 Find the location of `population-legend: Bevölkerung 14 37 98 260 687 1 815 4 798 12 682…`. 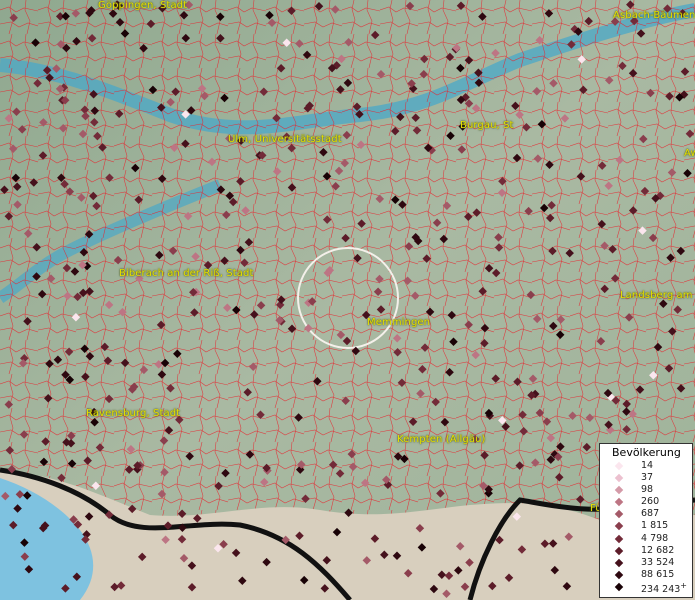

population-legend: Bevölkerung 14 37 98 260 687 1 815 4 798 12 682… is located at coordinates (646, 520).